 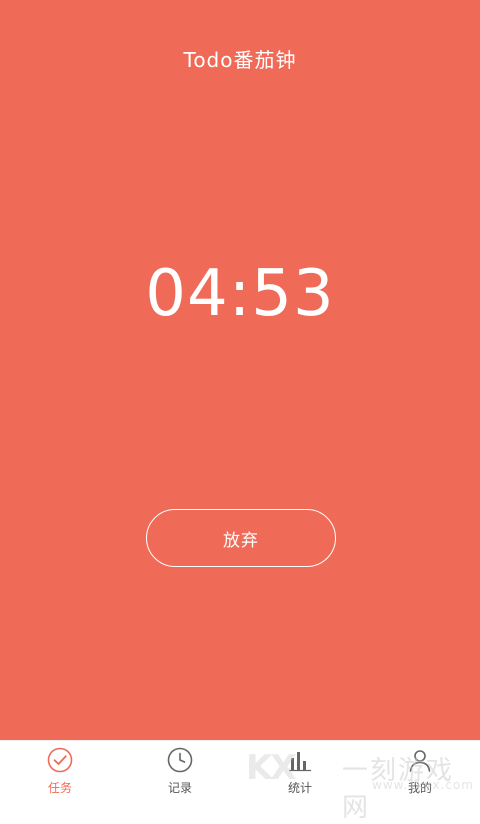 I want to click on tab-profile: 我的, so click(x=420, y=771).